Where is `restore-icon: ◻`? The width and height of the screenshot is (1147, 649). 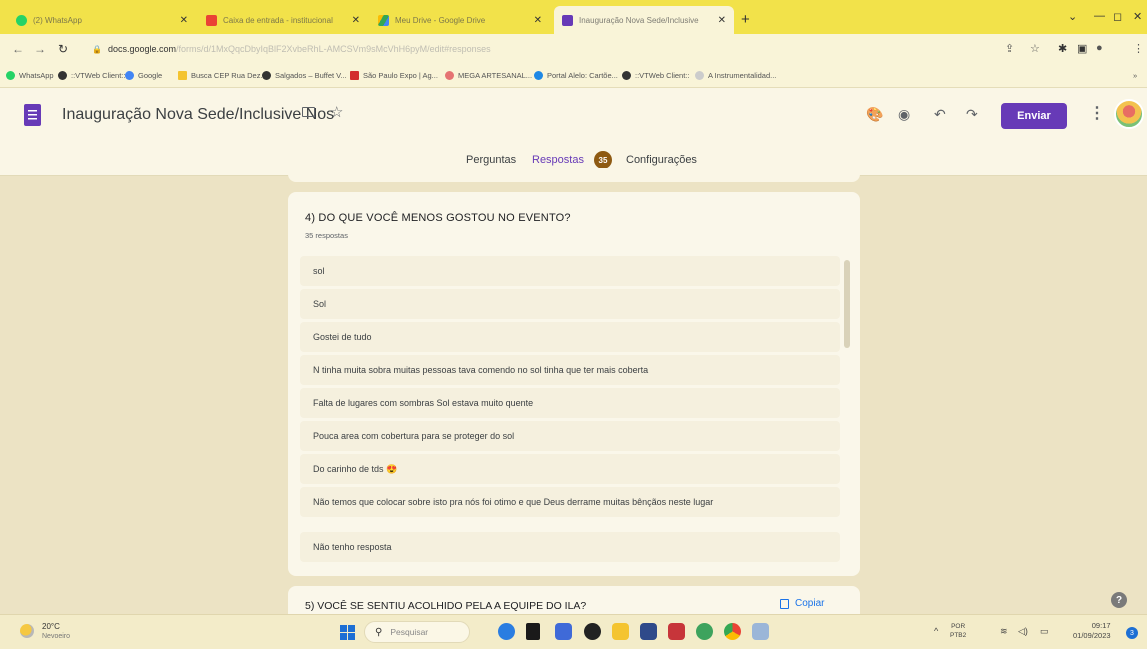 restore-icon: ◻ is located at coordinates (1117, 16).